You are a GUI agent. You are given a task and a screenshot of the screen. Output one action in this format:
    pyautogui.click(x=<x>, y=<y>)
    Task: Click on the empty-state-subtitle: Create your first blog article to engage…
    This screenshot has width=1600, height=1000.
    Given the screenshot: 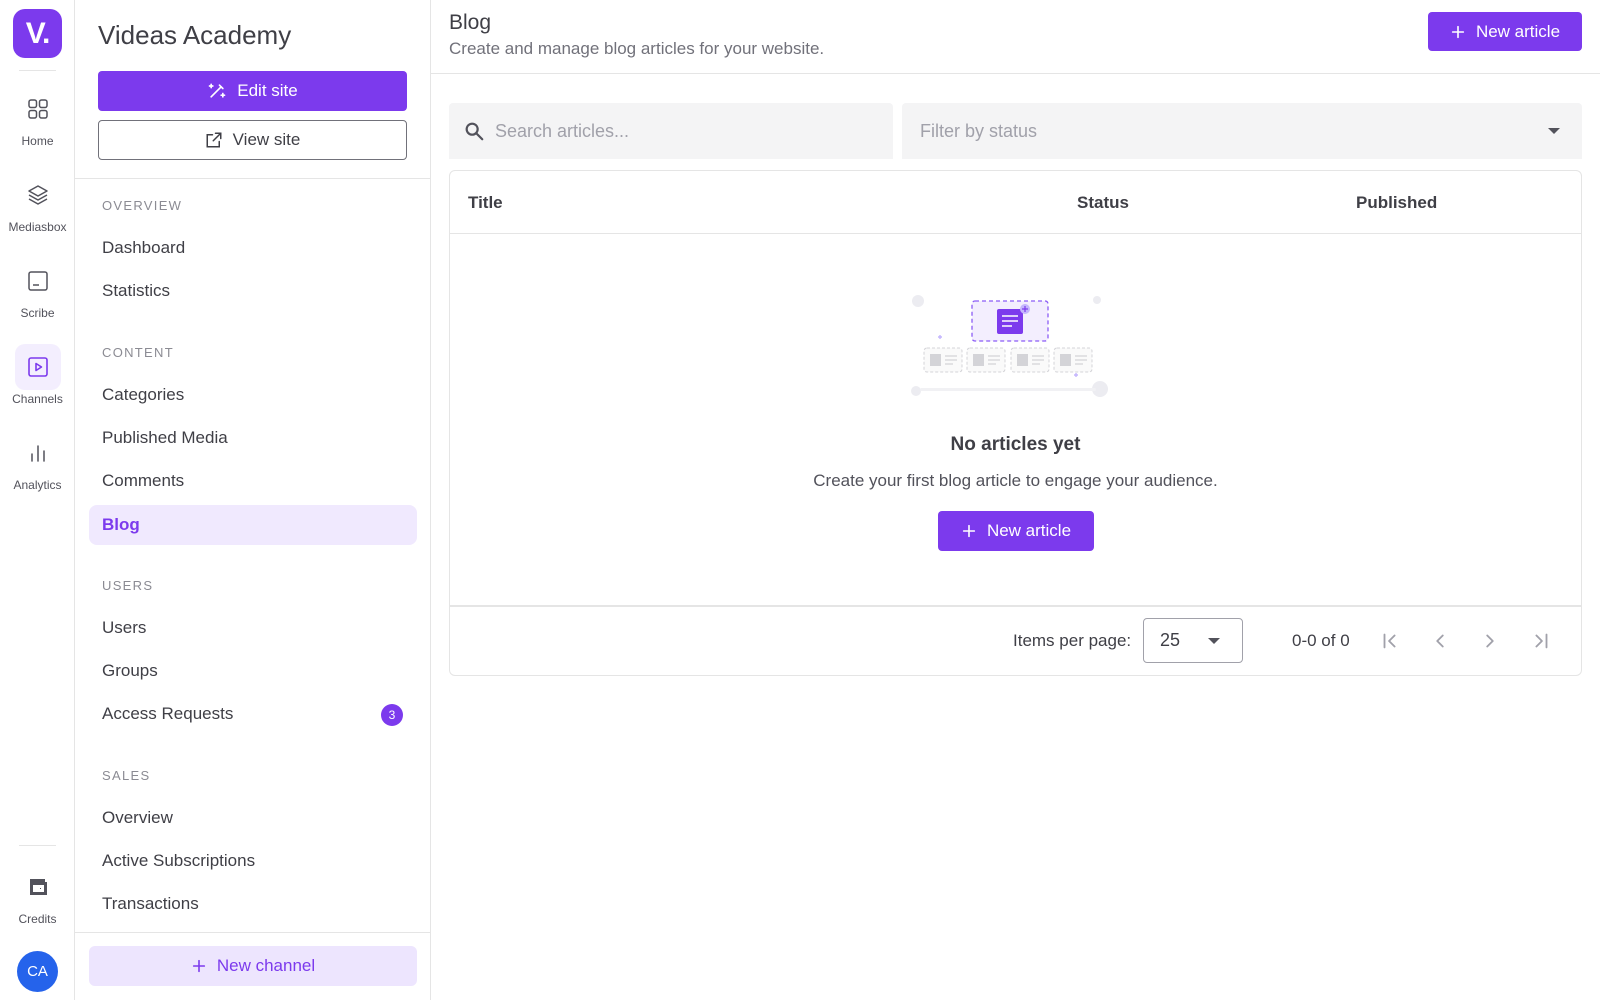 What is the action you would take?
    pyautogui.click(x=1015, y=480)
    